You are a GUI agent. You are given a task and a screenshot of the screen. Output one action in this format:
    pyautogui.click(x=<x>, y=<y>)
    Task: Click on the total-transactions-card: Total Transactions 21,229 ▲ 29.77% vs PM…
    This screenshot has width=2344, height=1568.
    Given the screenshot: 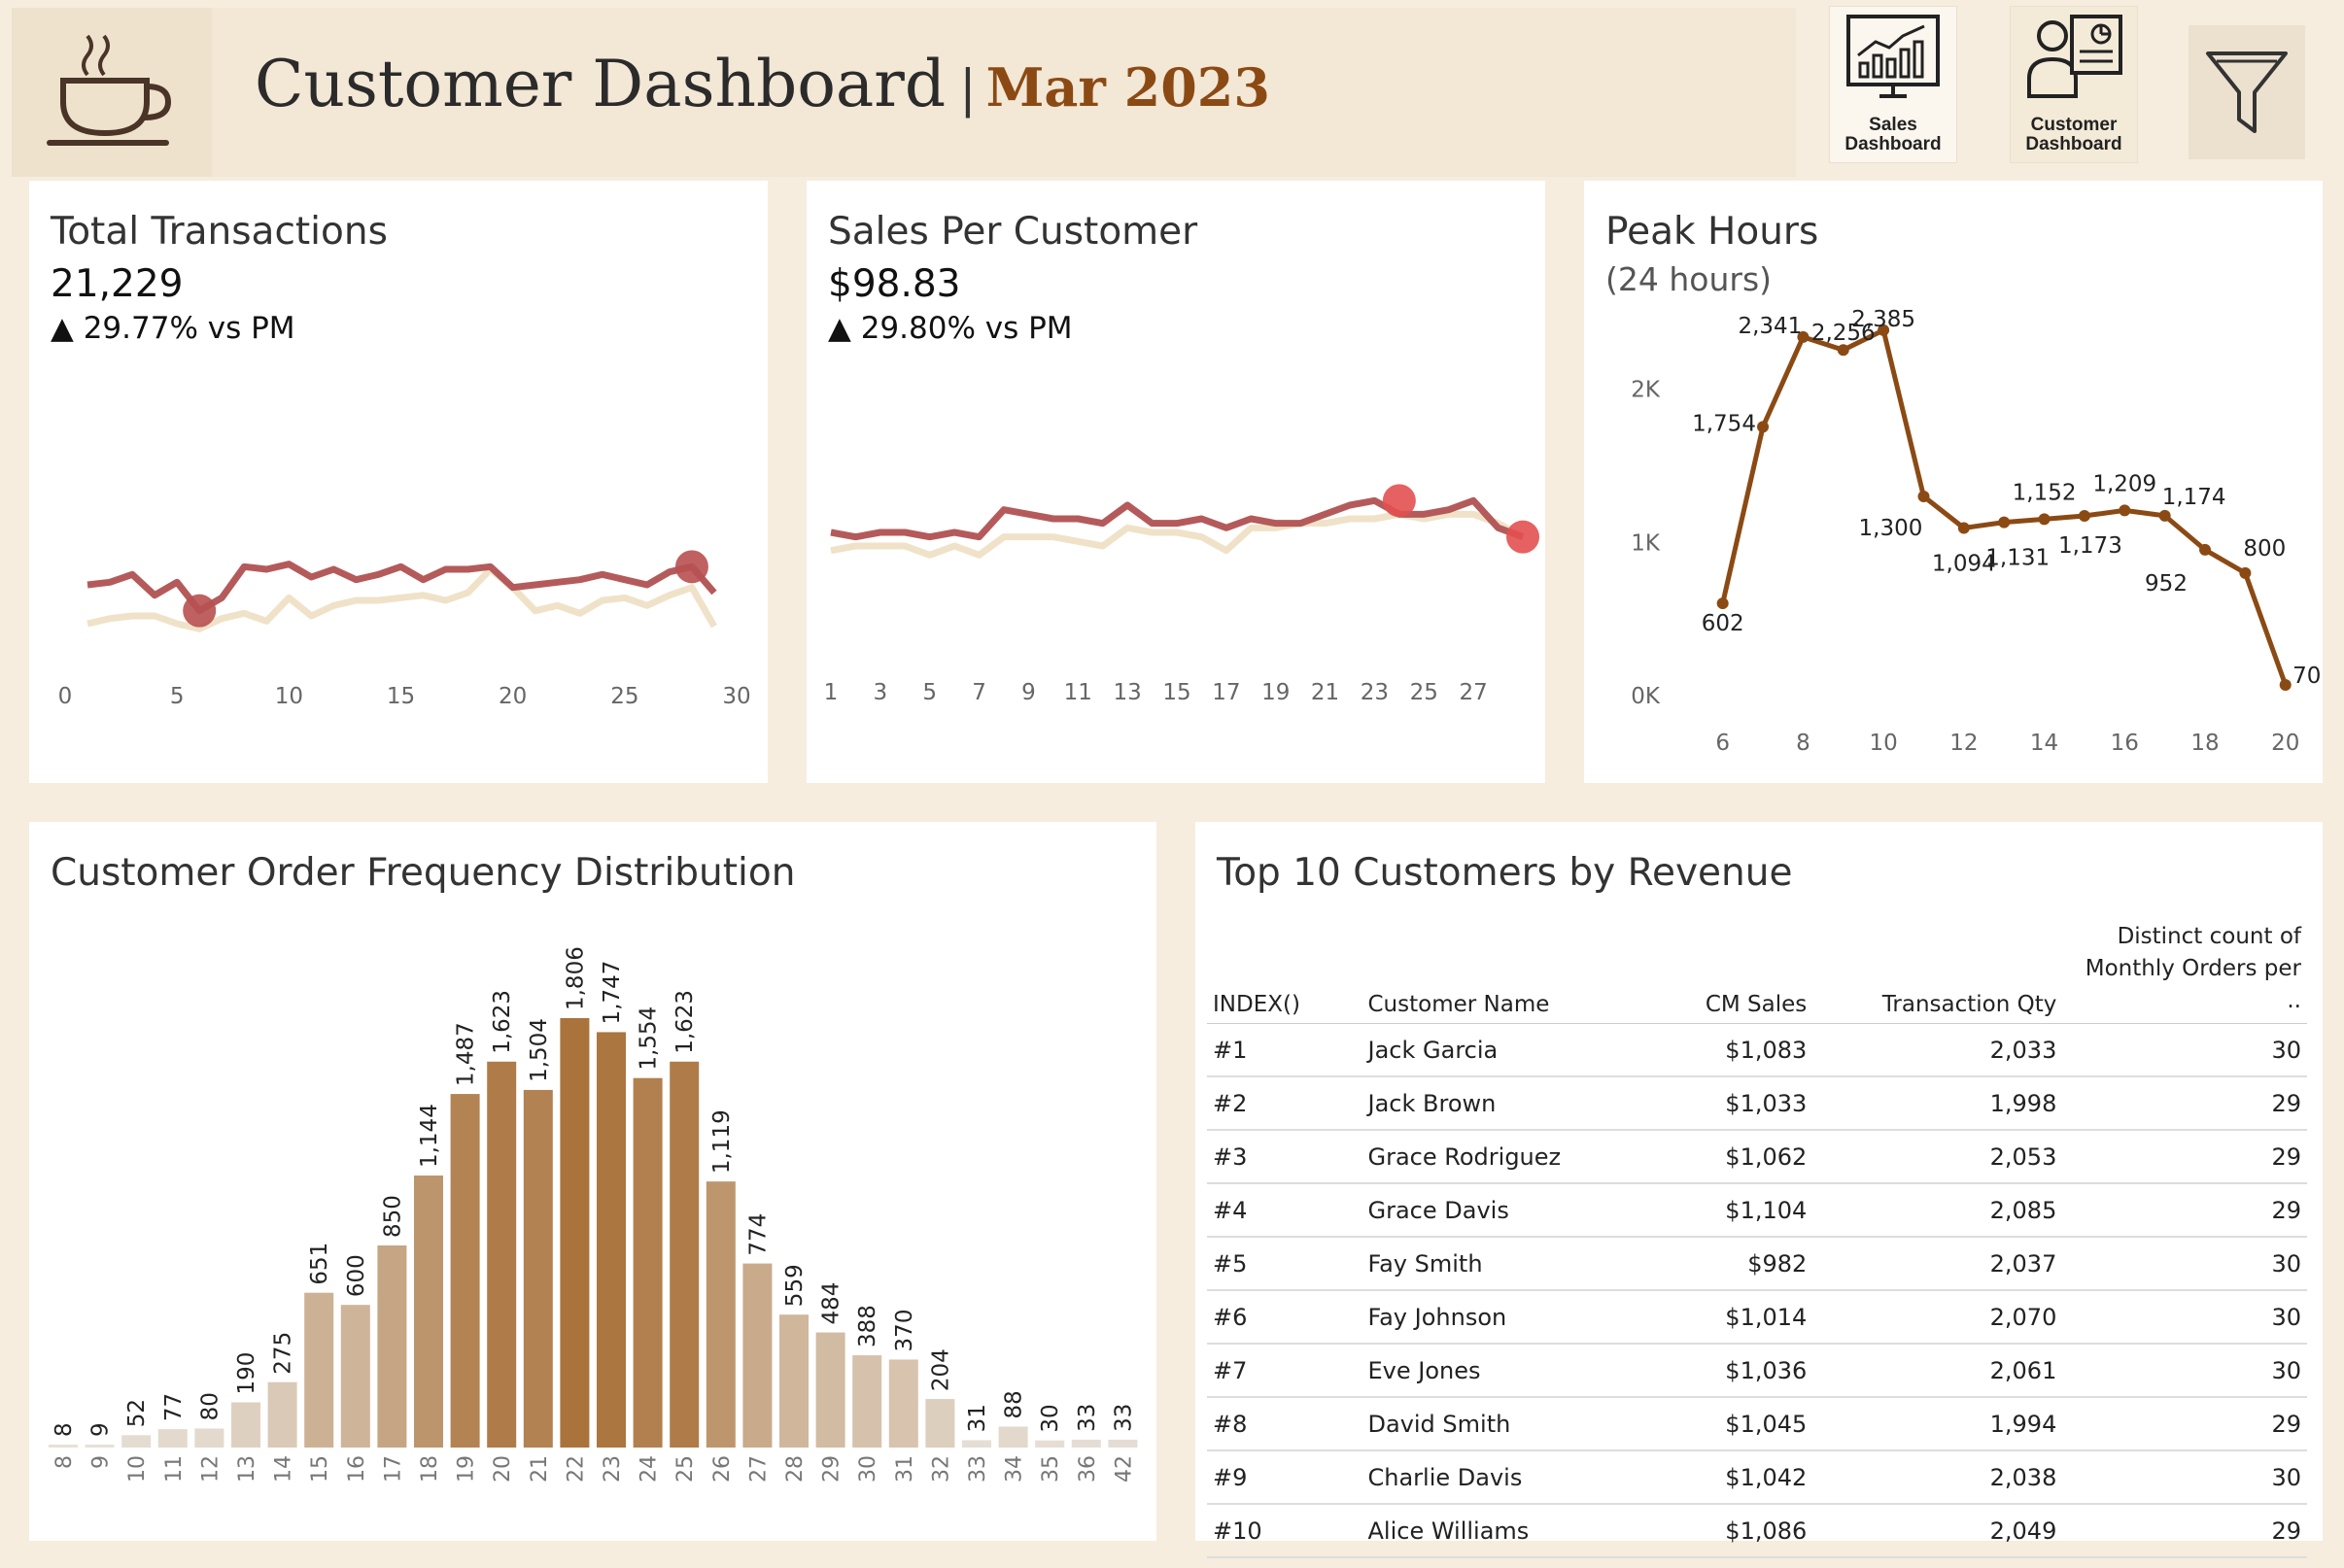 What is the action you would take?
    pyautogui.click(x=399, y=482)
    